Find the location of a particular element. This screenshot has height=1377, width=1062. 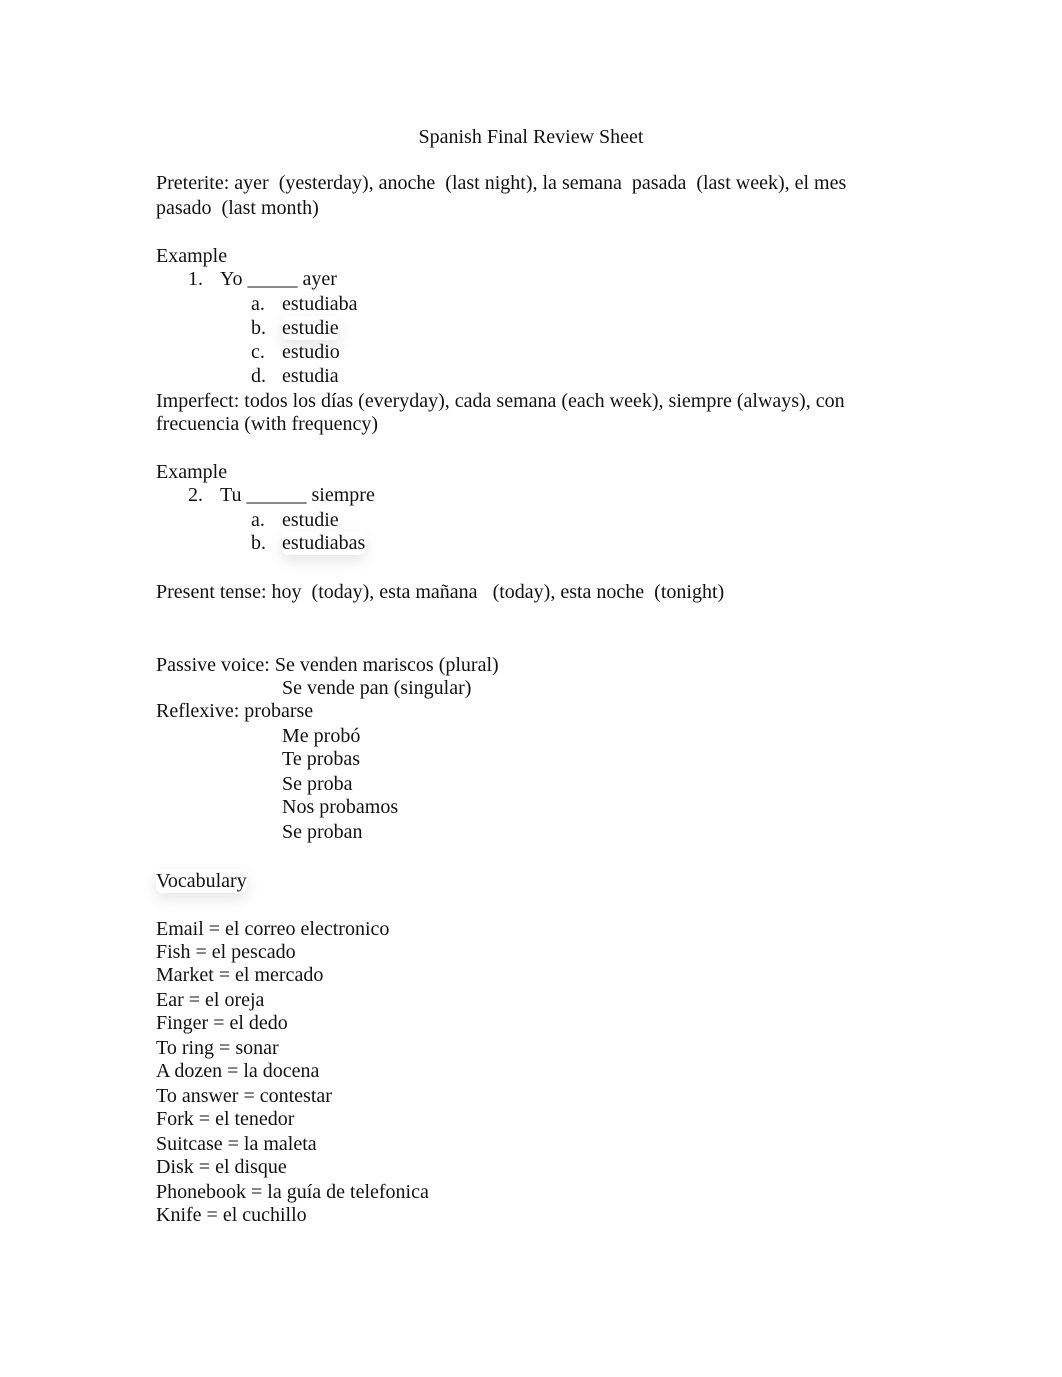

option-text: estudia is located at coordinates (310, 376).